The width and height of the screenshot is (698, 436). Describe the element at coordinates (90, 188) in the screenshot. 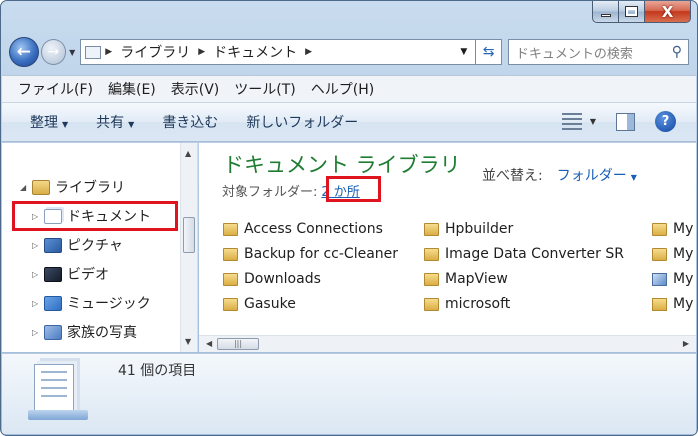

I see `tree-label: ライブラリ` at that location.